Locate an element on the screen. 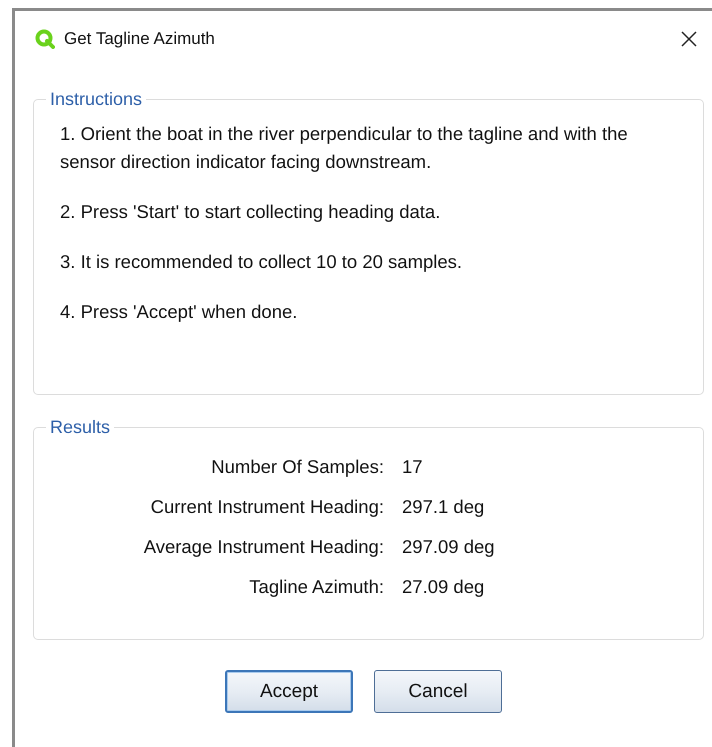 Image resolution: width=712 pixels, height=747 pixels. result-label: Average Instrument Heading: is located at coordinates (263, 547).